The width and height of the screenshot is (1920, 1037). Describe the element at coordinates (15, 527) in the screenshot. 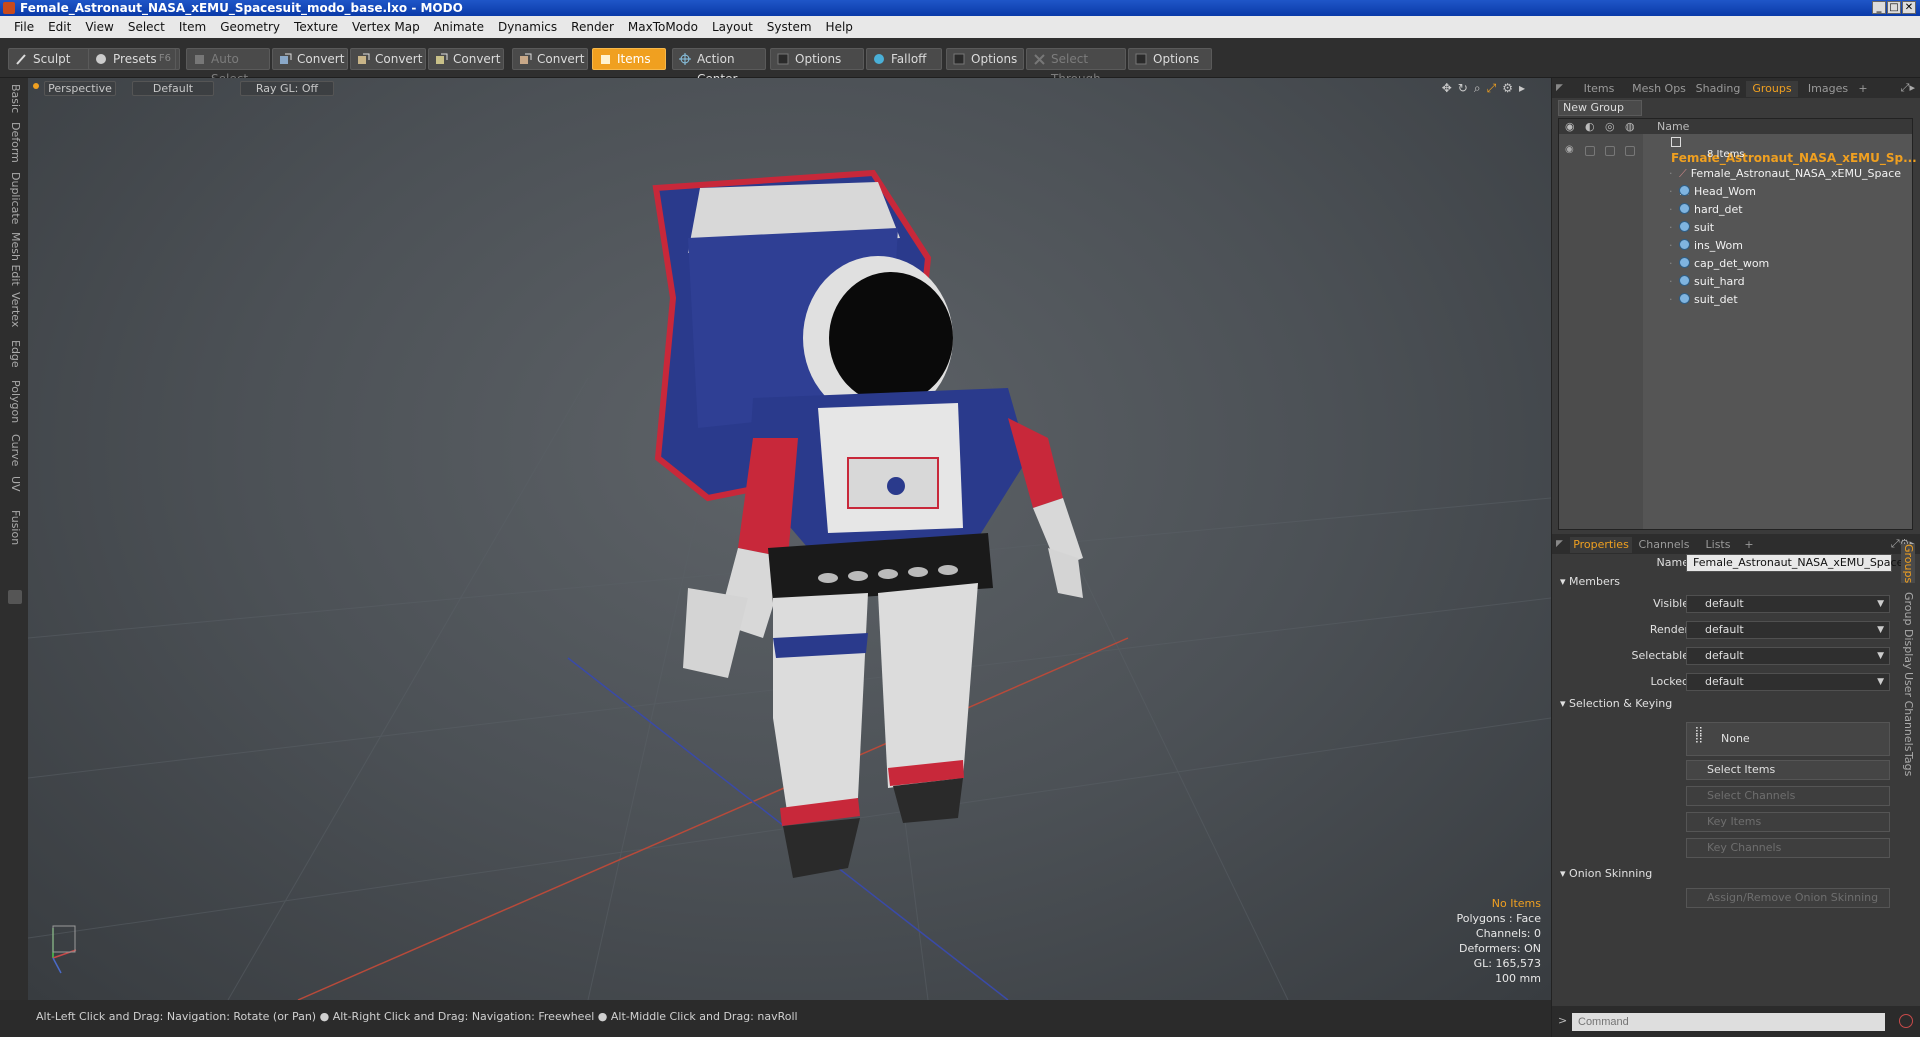

I see `tab-fusion: Fusion` at that location.